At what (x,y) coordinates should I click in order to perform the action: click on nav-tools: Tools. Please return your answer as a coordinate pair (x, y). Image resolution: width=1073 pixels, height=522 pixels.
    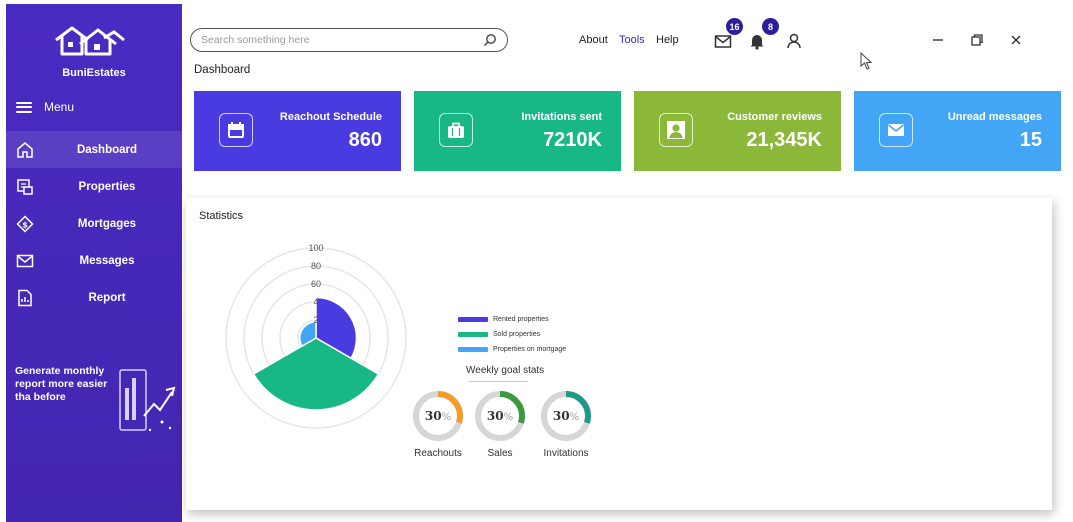
    Looking at the image, I should click on (632, 40).